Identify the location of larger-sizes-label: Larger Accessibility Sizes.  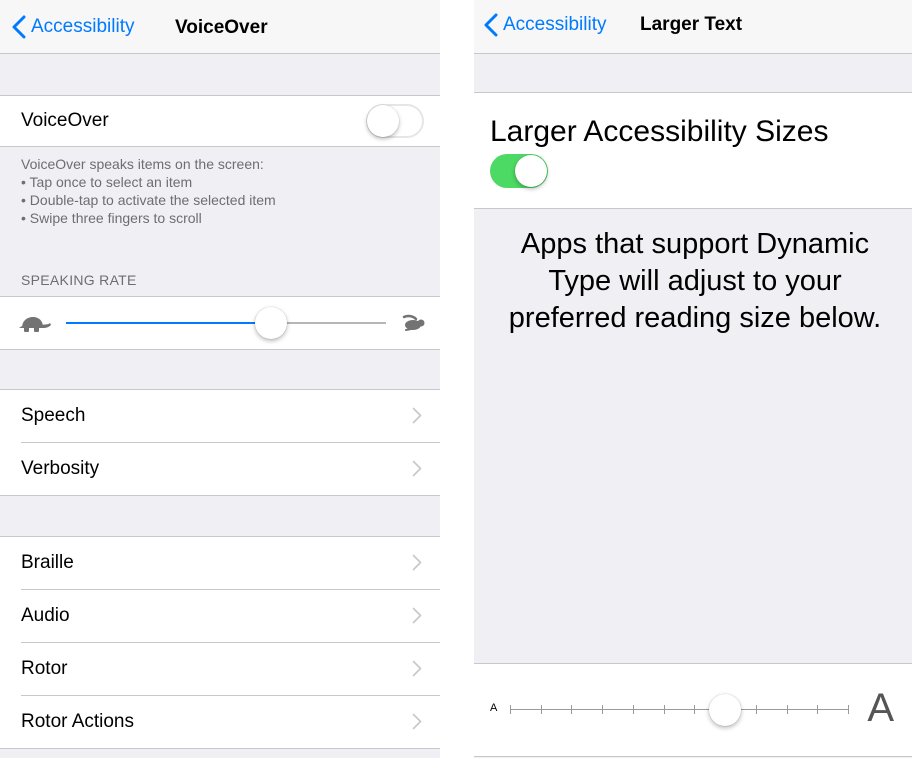
(659, 131).